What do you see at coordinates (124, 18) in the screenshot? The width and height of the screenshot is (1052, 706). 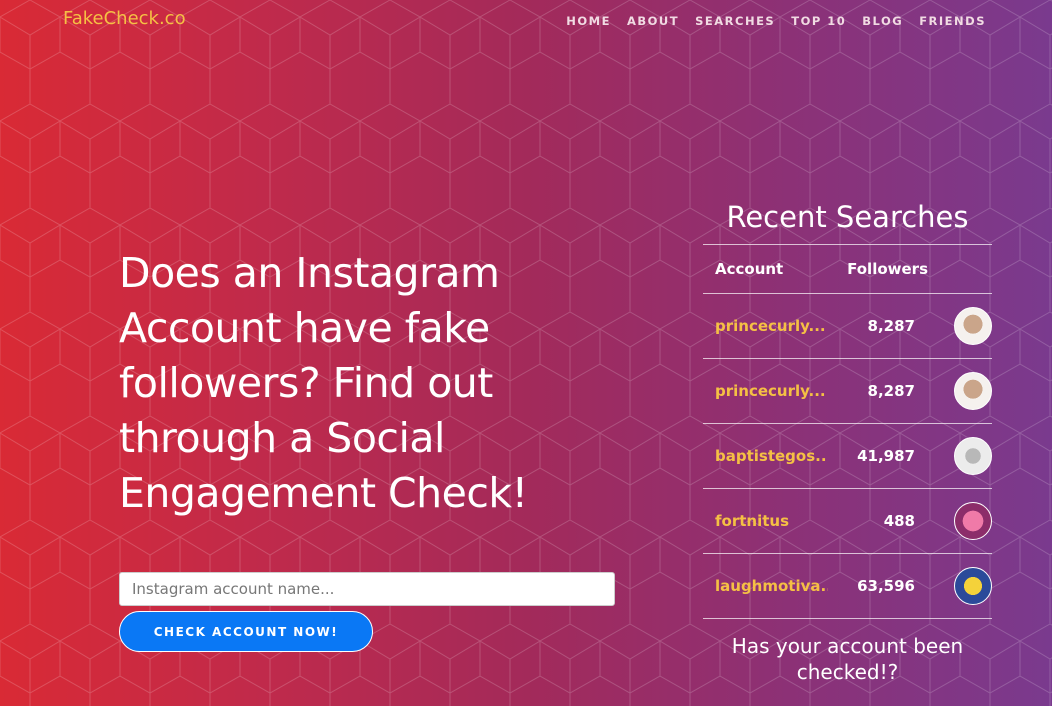 I see `brand-logo: FakeCheck.co` at bounding box center [124, 18].